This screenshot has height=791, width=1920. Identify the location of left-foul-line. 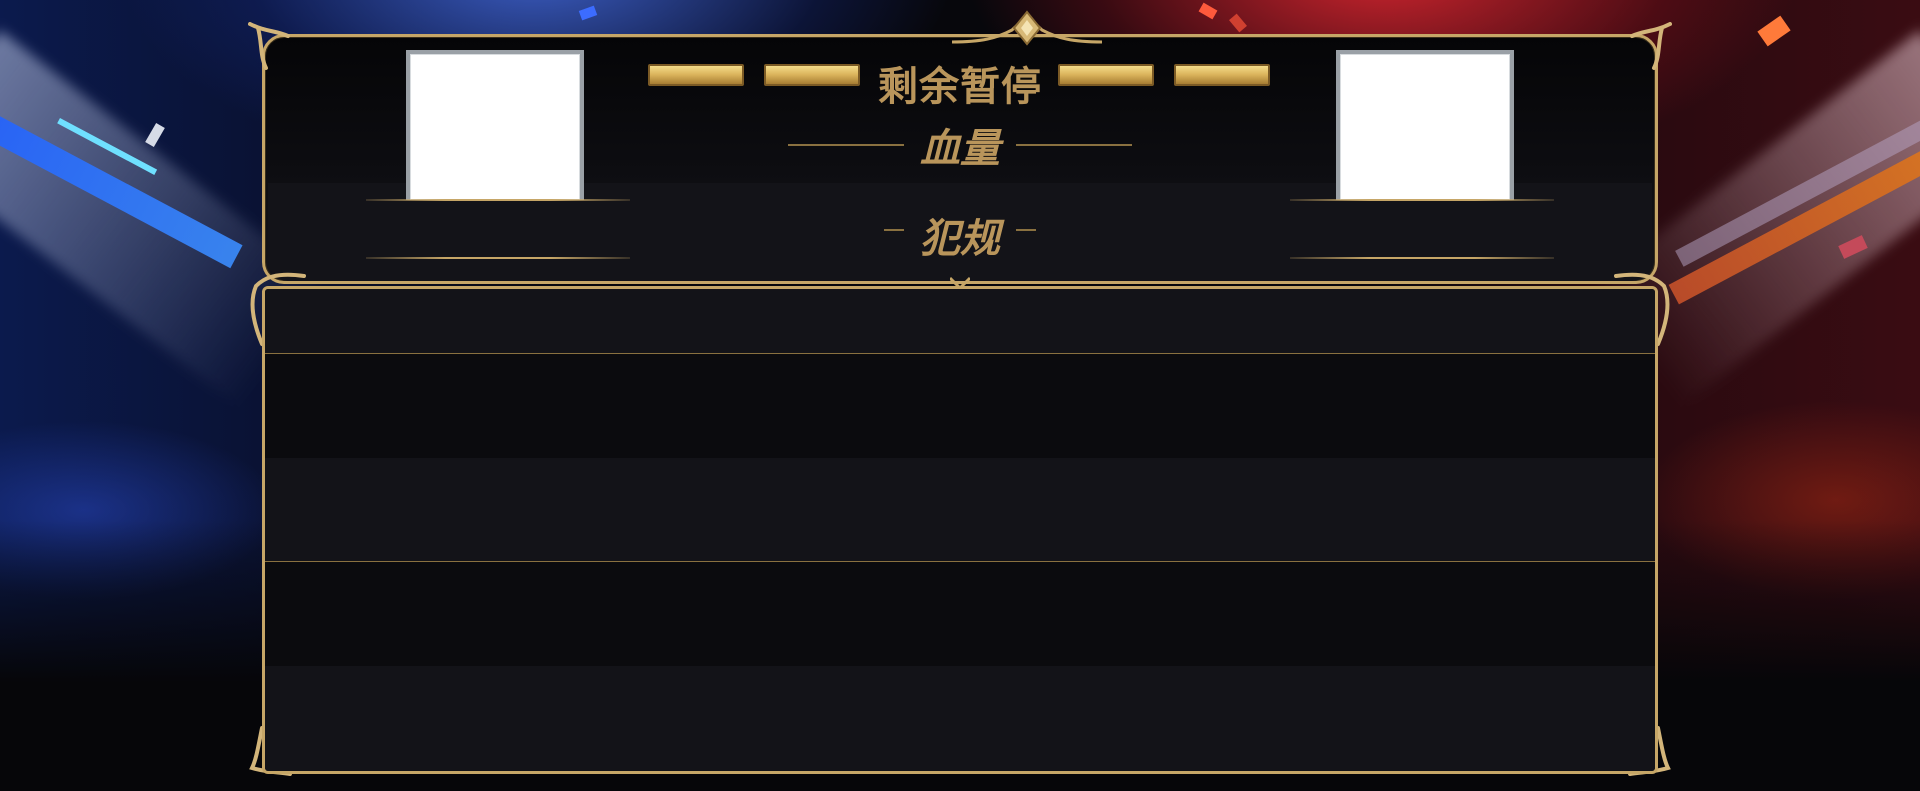
(498, 258).